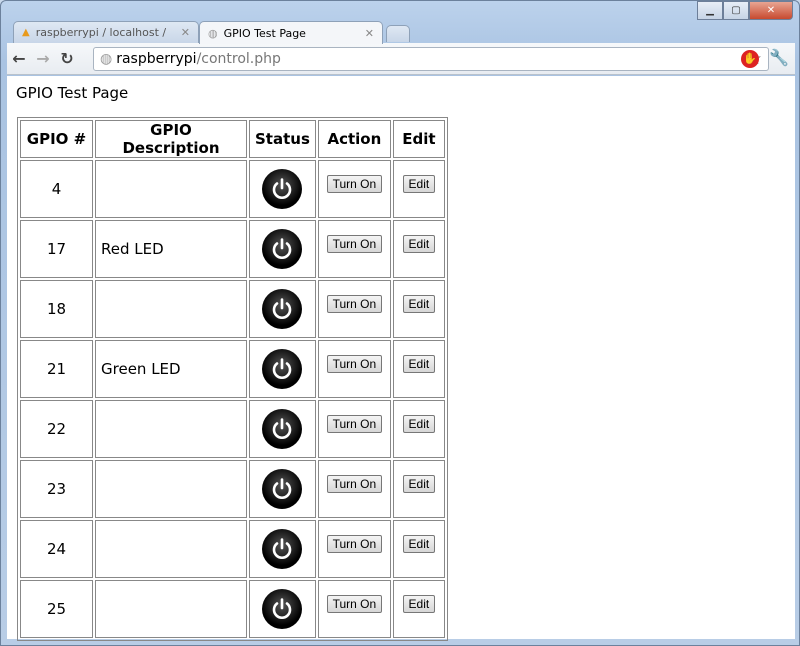  Describe the element at coordinates (398, 33) in the screenshot. I see `new-tab-button` at that location.